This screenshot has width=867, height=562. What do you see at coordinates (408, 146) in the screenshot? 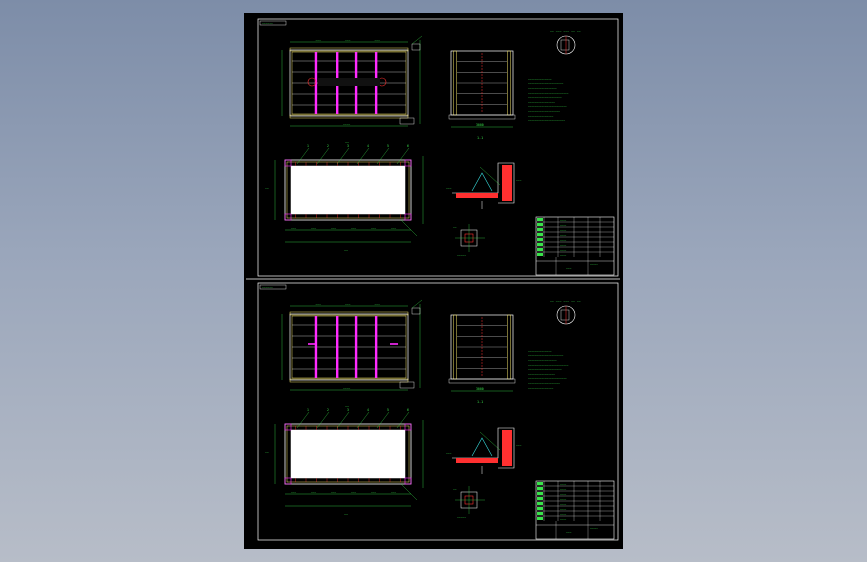
I see `leader-number: 6` at bounding box center [408, 146].